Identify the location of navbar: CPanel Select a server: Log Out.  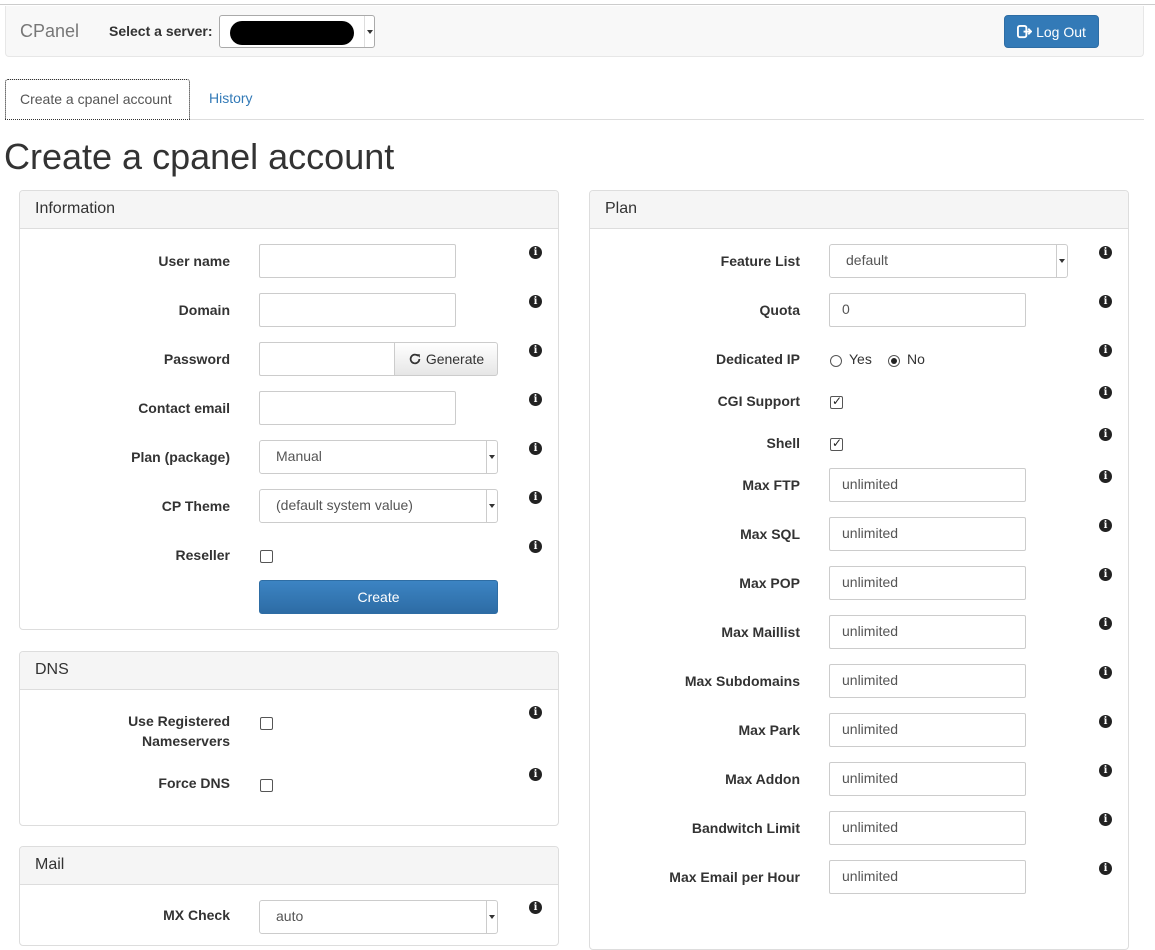
(574, 31).